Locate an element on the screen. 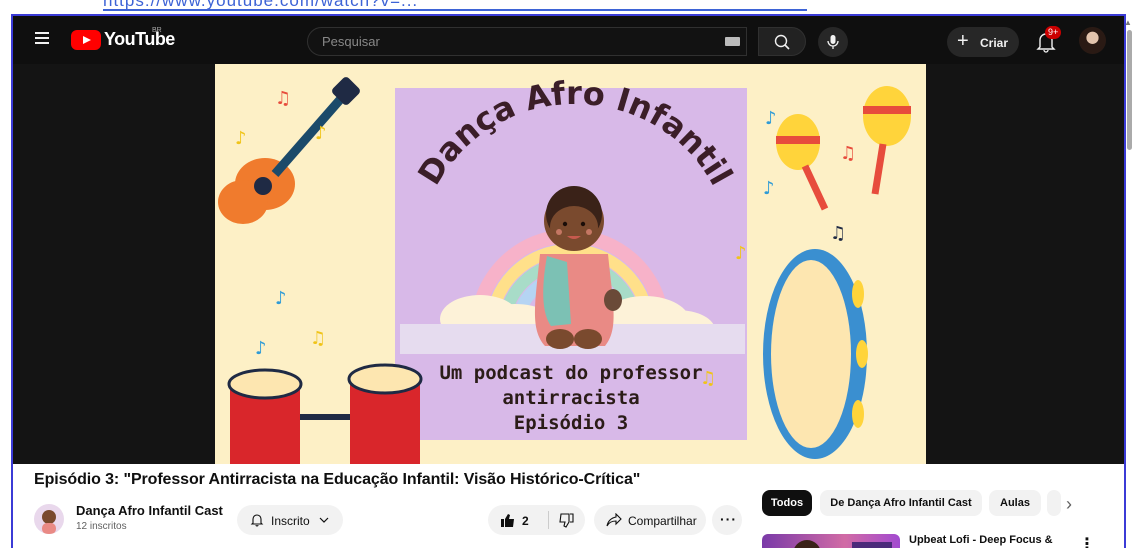 This screenshot has height=548, width=1134. thumbs-down-icon is located at coordinates (566, 520).